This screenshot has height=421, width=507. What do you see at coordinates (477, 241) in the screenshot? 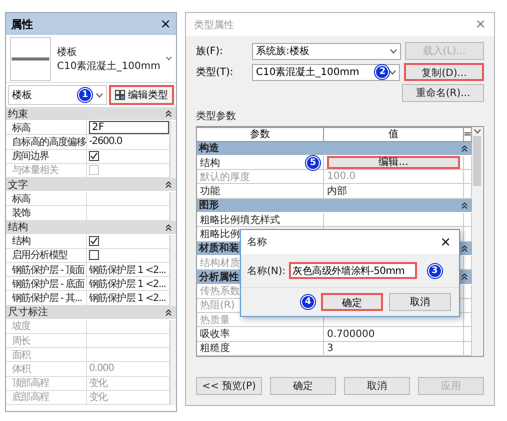
I see `scrollbar` at bounding box center [477, 241].